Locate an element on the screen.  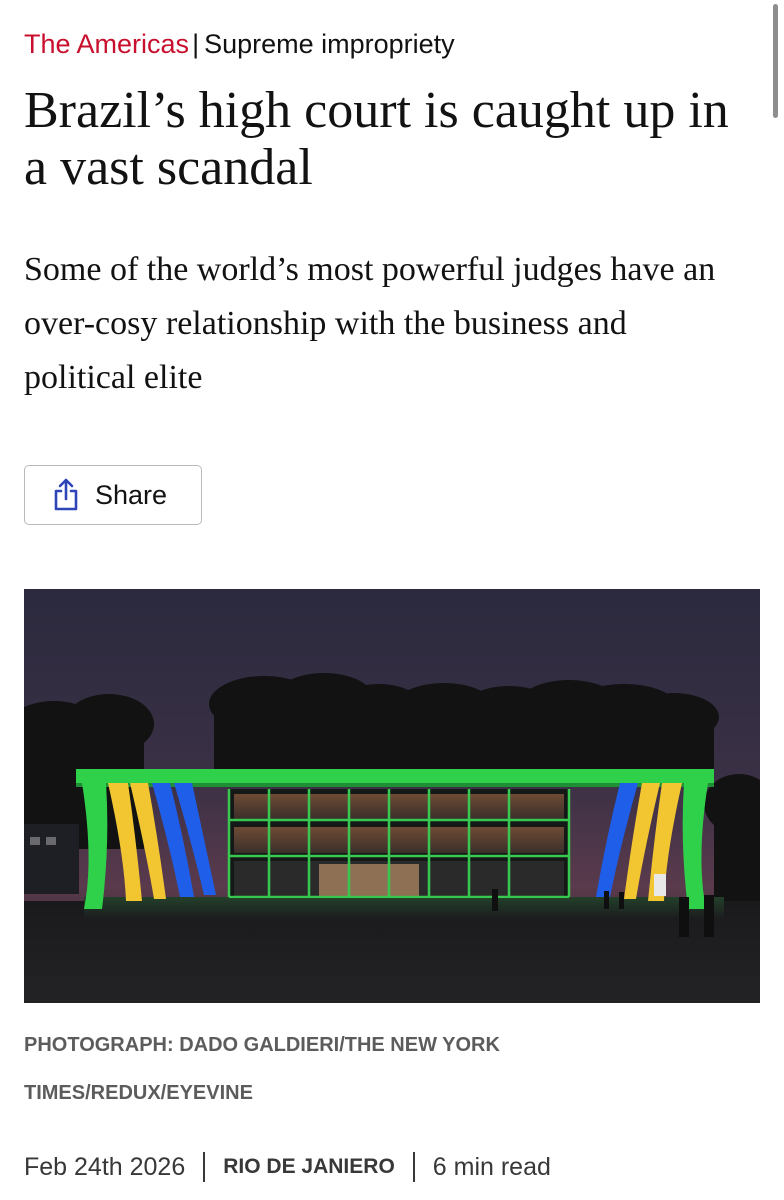
publish-date: Feb 24th 2026 is located at coordinates (105, 1166).